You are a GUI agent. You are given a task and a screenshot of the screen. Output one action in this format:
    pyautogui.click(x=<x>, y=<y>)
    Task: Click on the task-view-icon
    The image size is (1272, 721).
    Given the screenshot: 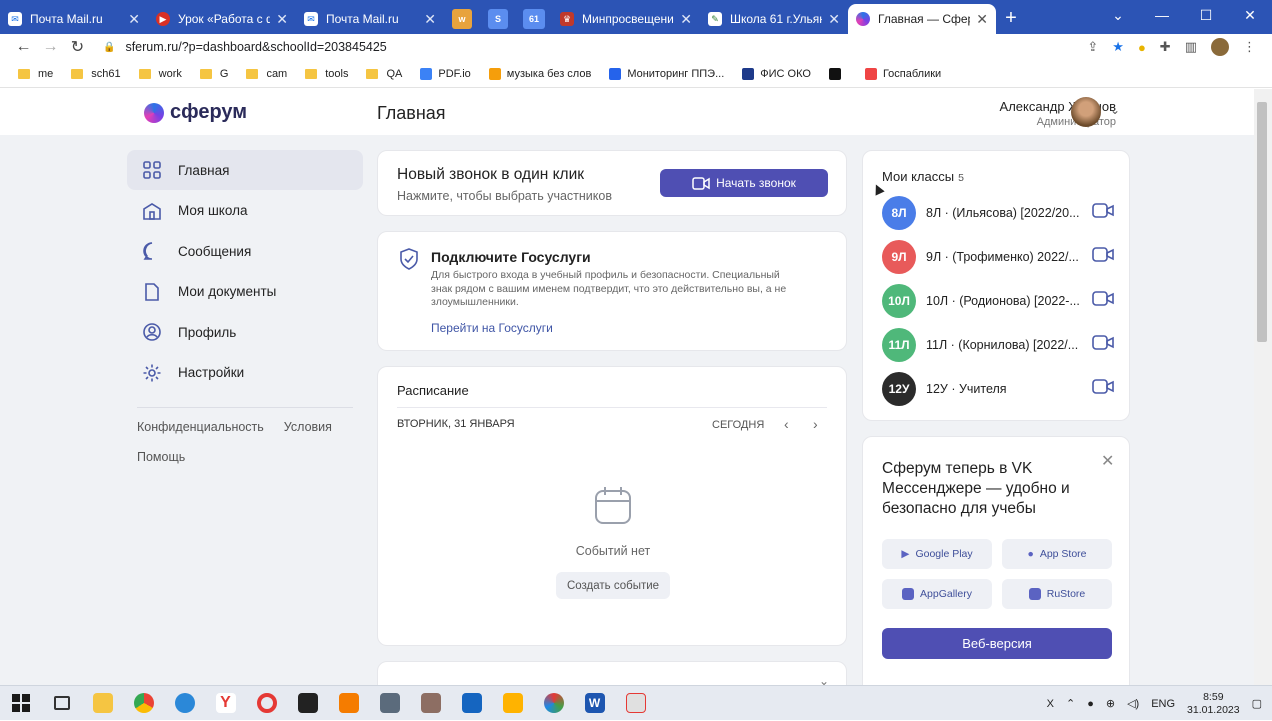 What is the action you would take?
    pyautogui.click(x=61, y=703)
    